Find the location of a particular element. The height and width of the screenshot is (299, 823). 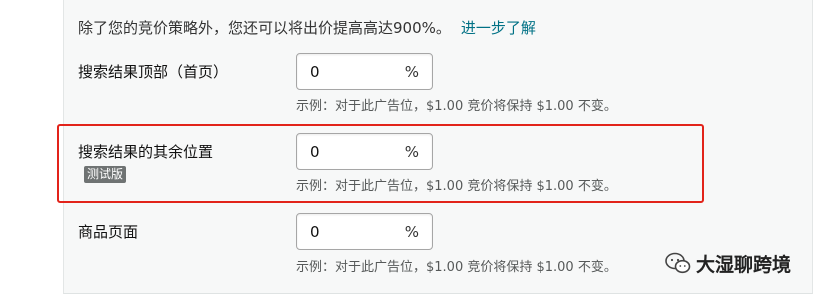

watermark: 大湿聊跨境 is located at coordinates (727, 263).